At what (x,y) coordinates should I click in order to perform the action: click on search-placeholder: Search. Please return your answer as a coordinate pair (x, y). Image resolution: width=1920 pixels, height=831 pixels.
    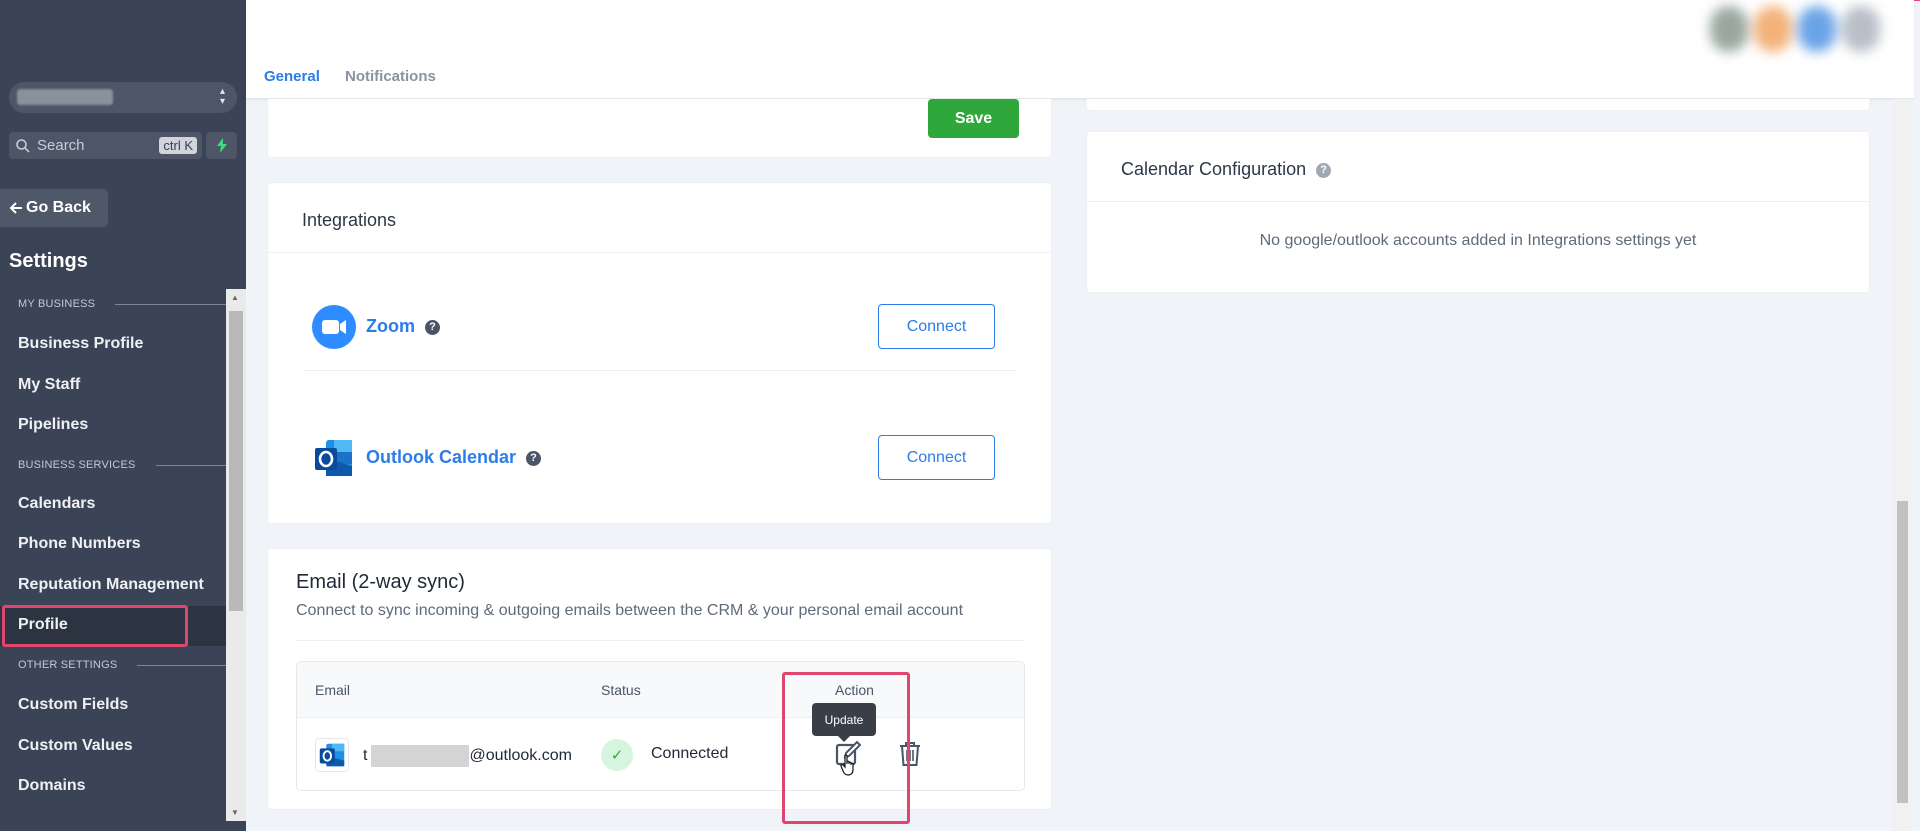
    Looking at the image, I should click on (61, 145).